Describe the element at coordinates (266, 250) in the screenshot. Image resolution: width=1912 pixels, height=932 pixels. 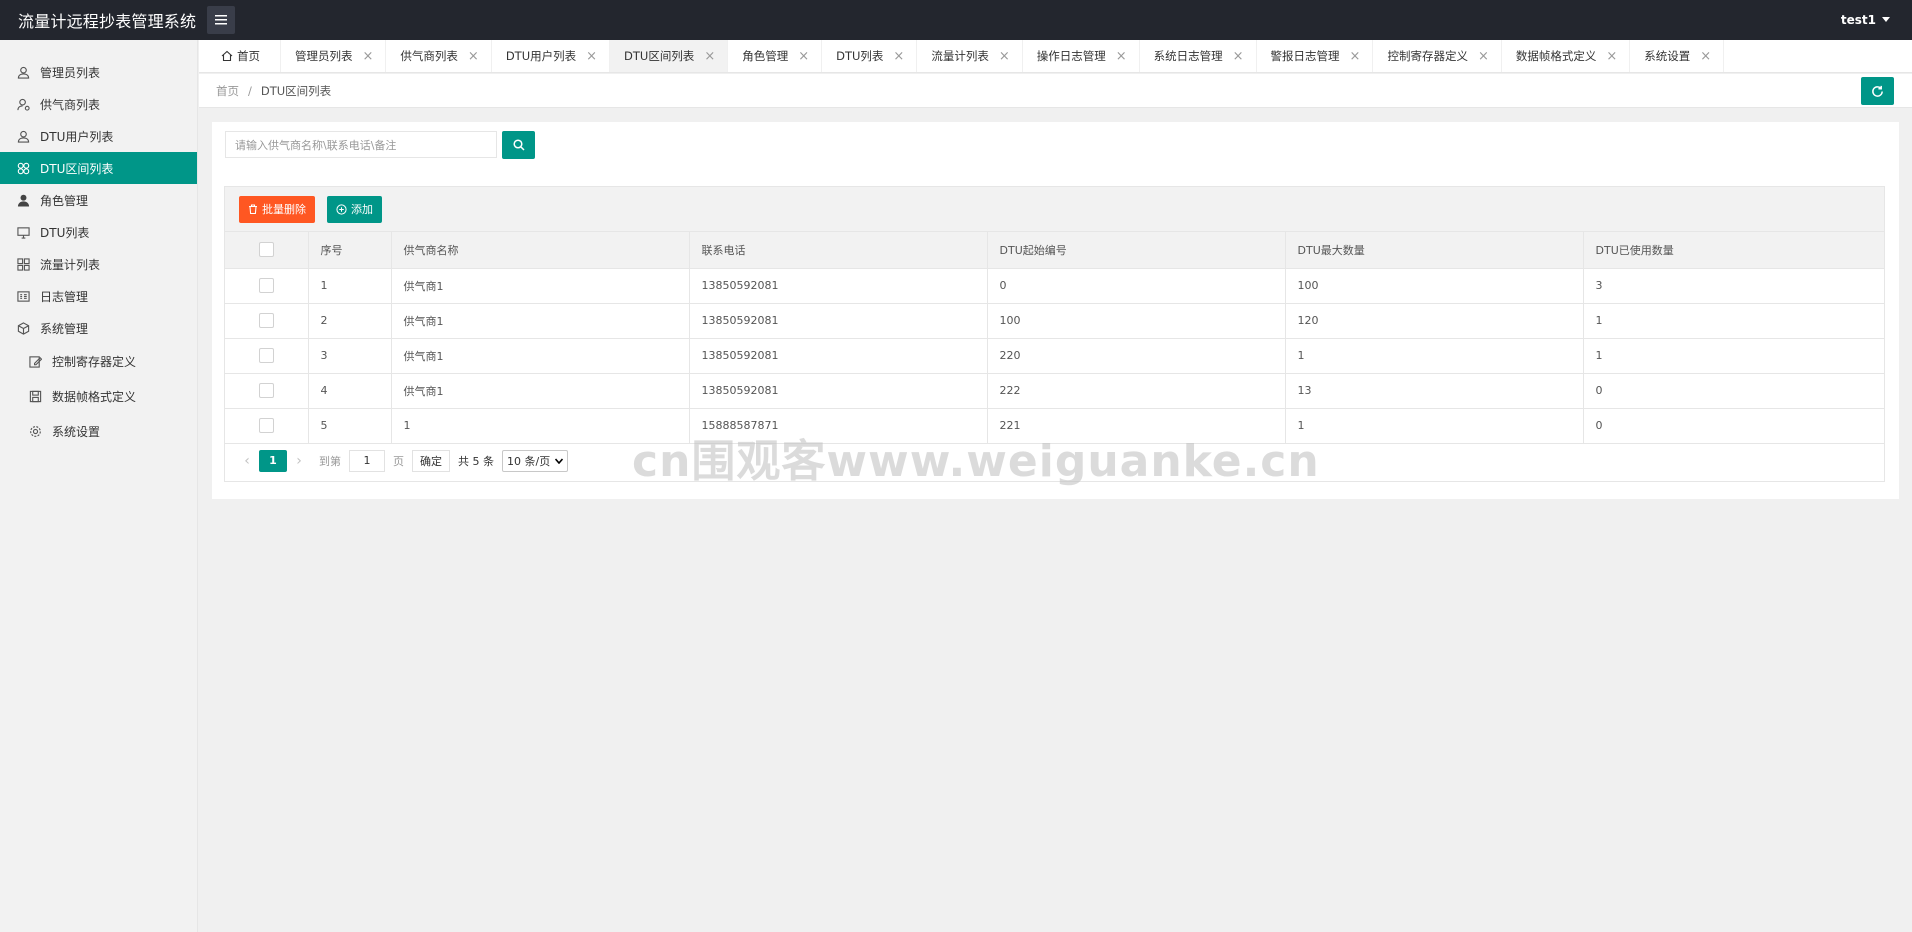
I see `select-all-checkbox` at that location.